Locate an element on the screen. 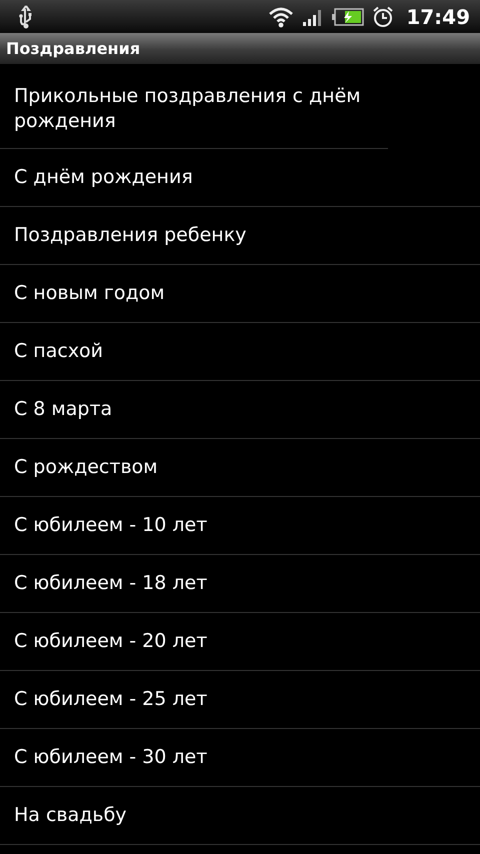 The image size is (480, 854). list-item: С днём рождения is located at coordinates (240, 178).